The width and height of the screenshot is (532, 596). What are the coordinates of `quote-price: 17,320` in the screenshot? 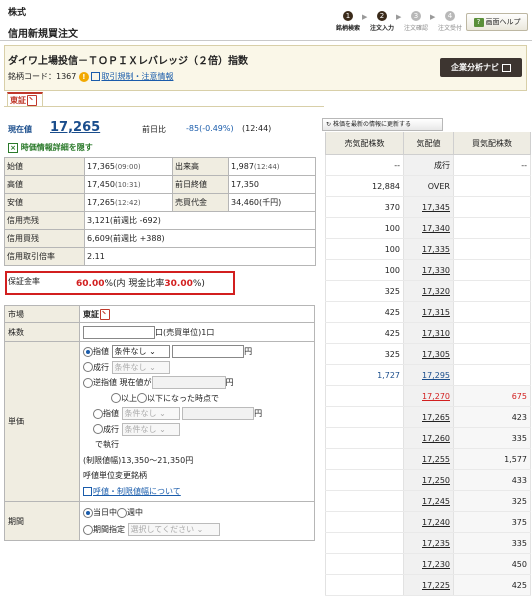 It's located at (436, 291).